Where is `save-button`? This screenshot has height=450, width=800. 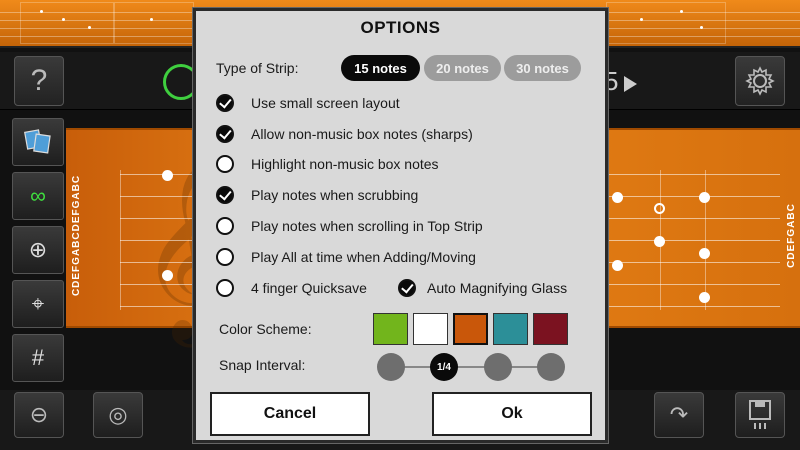 save-button is located at coordinates (760, 415).